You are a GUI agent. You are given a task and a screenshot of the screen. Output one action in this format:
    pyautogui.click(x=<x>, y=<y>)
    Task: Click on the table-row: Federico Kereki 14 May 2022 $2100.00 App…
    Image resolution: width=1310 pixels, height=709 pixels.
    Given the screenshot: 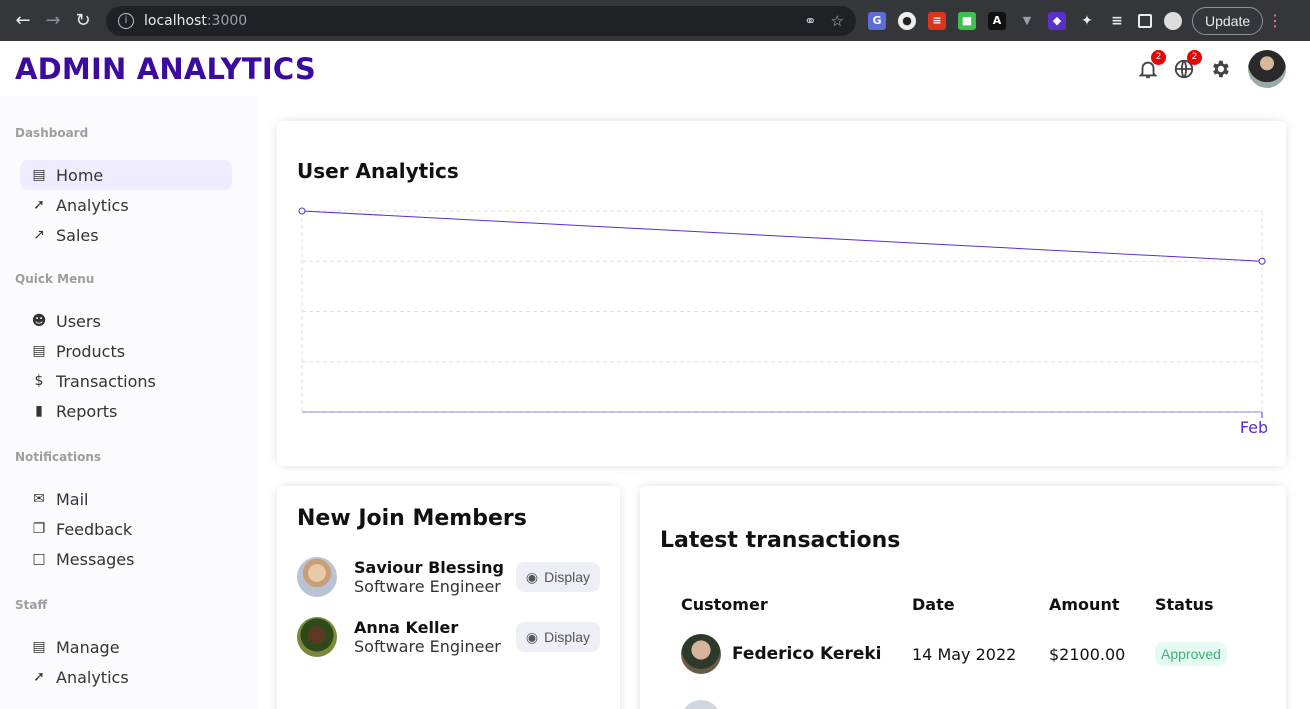 What is the action you would take?
    pyautogui.click(x=963, y=654)
    